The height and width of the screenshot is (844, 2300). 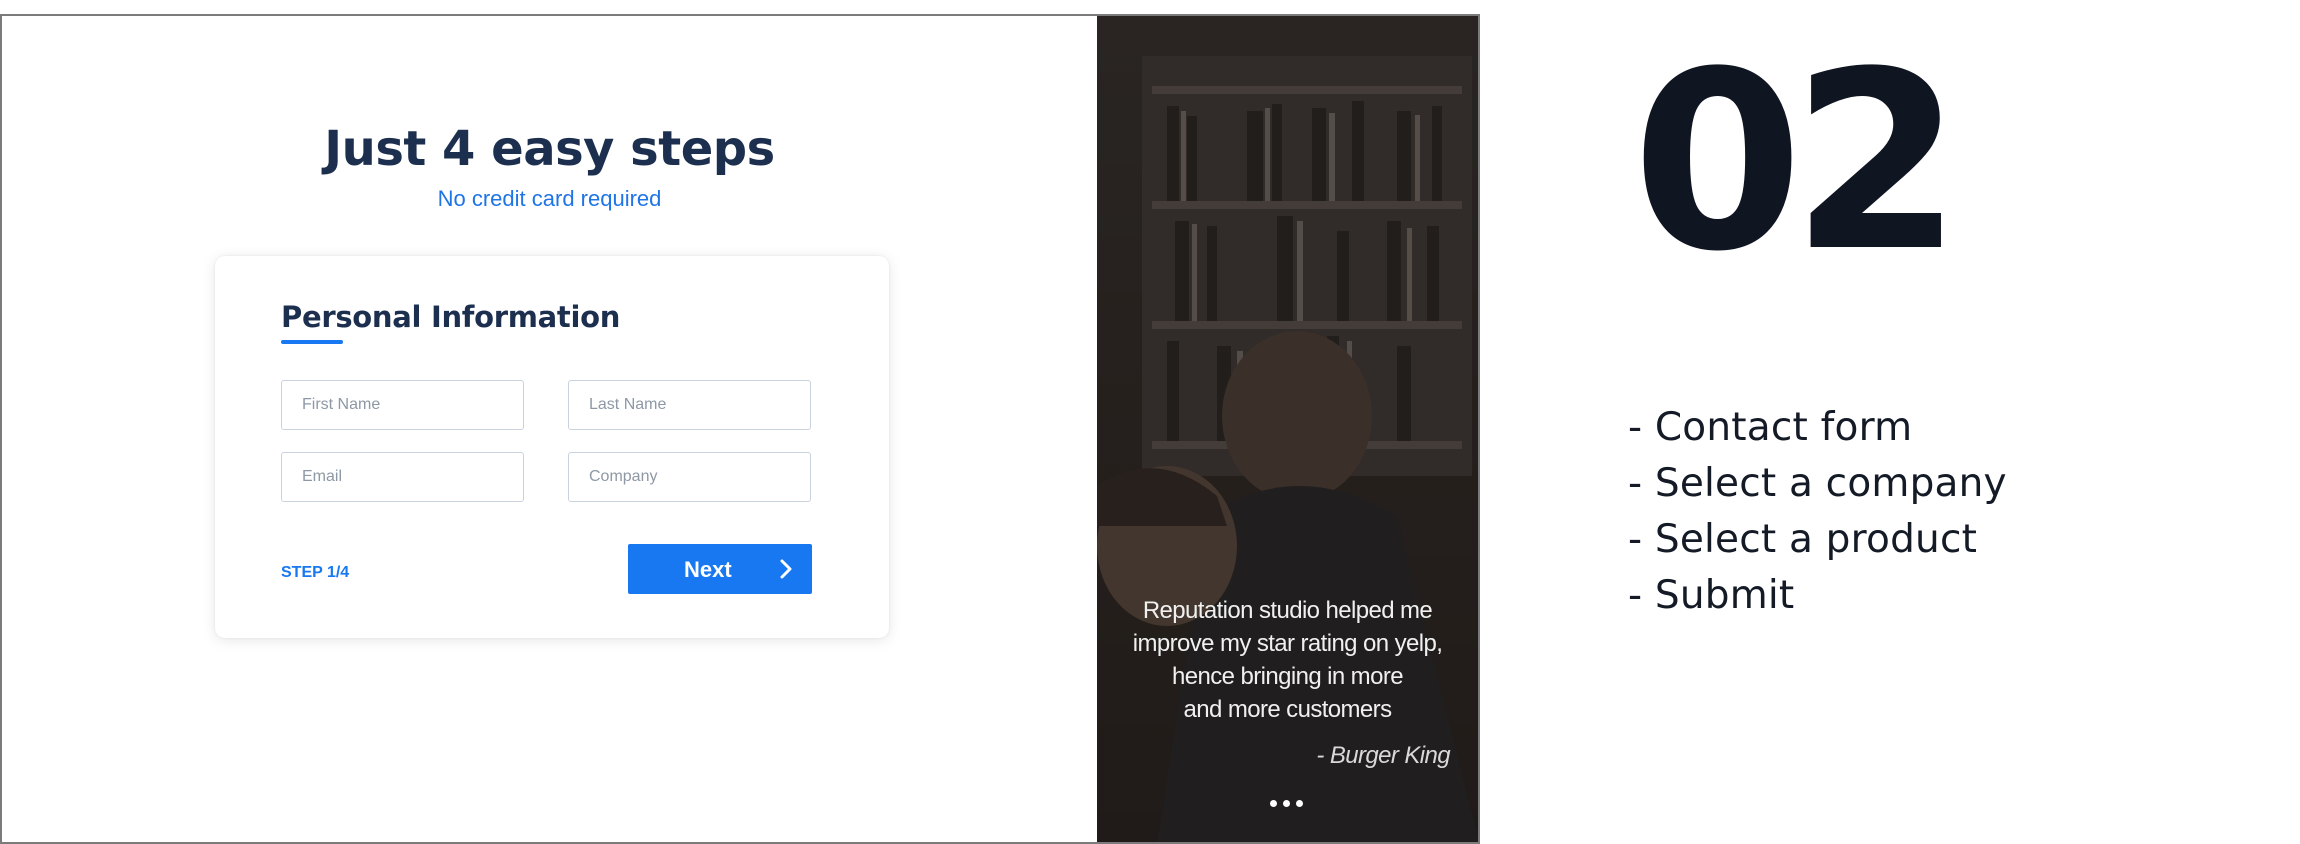 I want to click on quote-line: improve my star rating on yelp,, so click(x=1287, y=643).